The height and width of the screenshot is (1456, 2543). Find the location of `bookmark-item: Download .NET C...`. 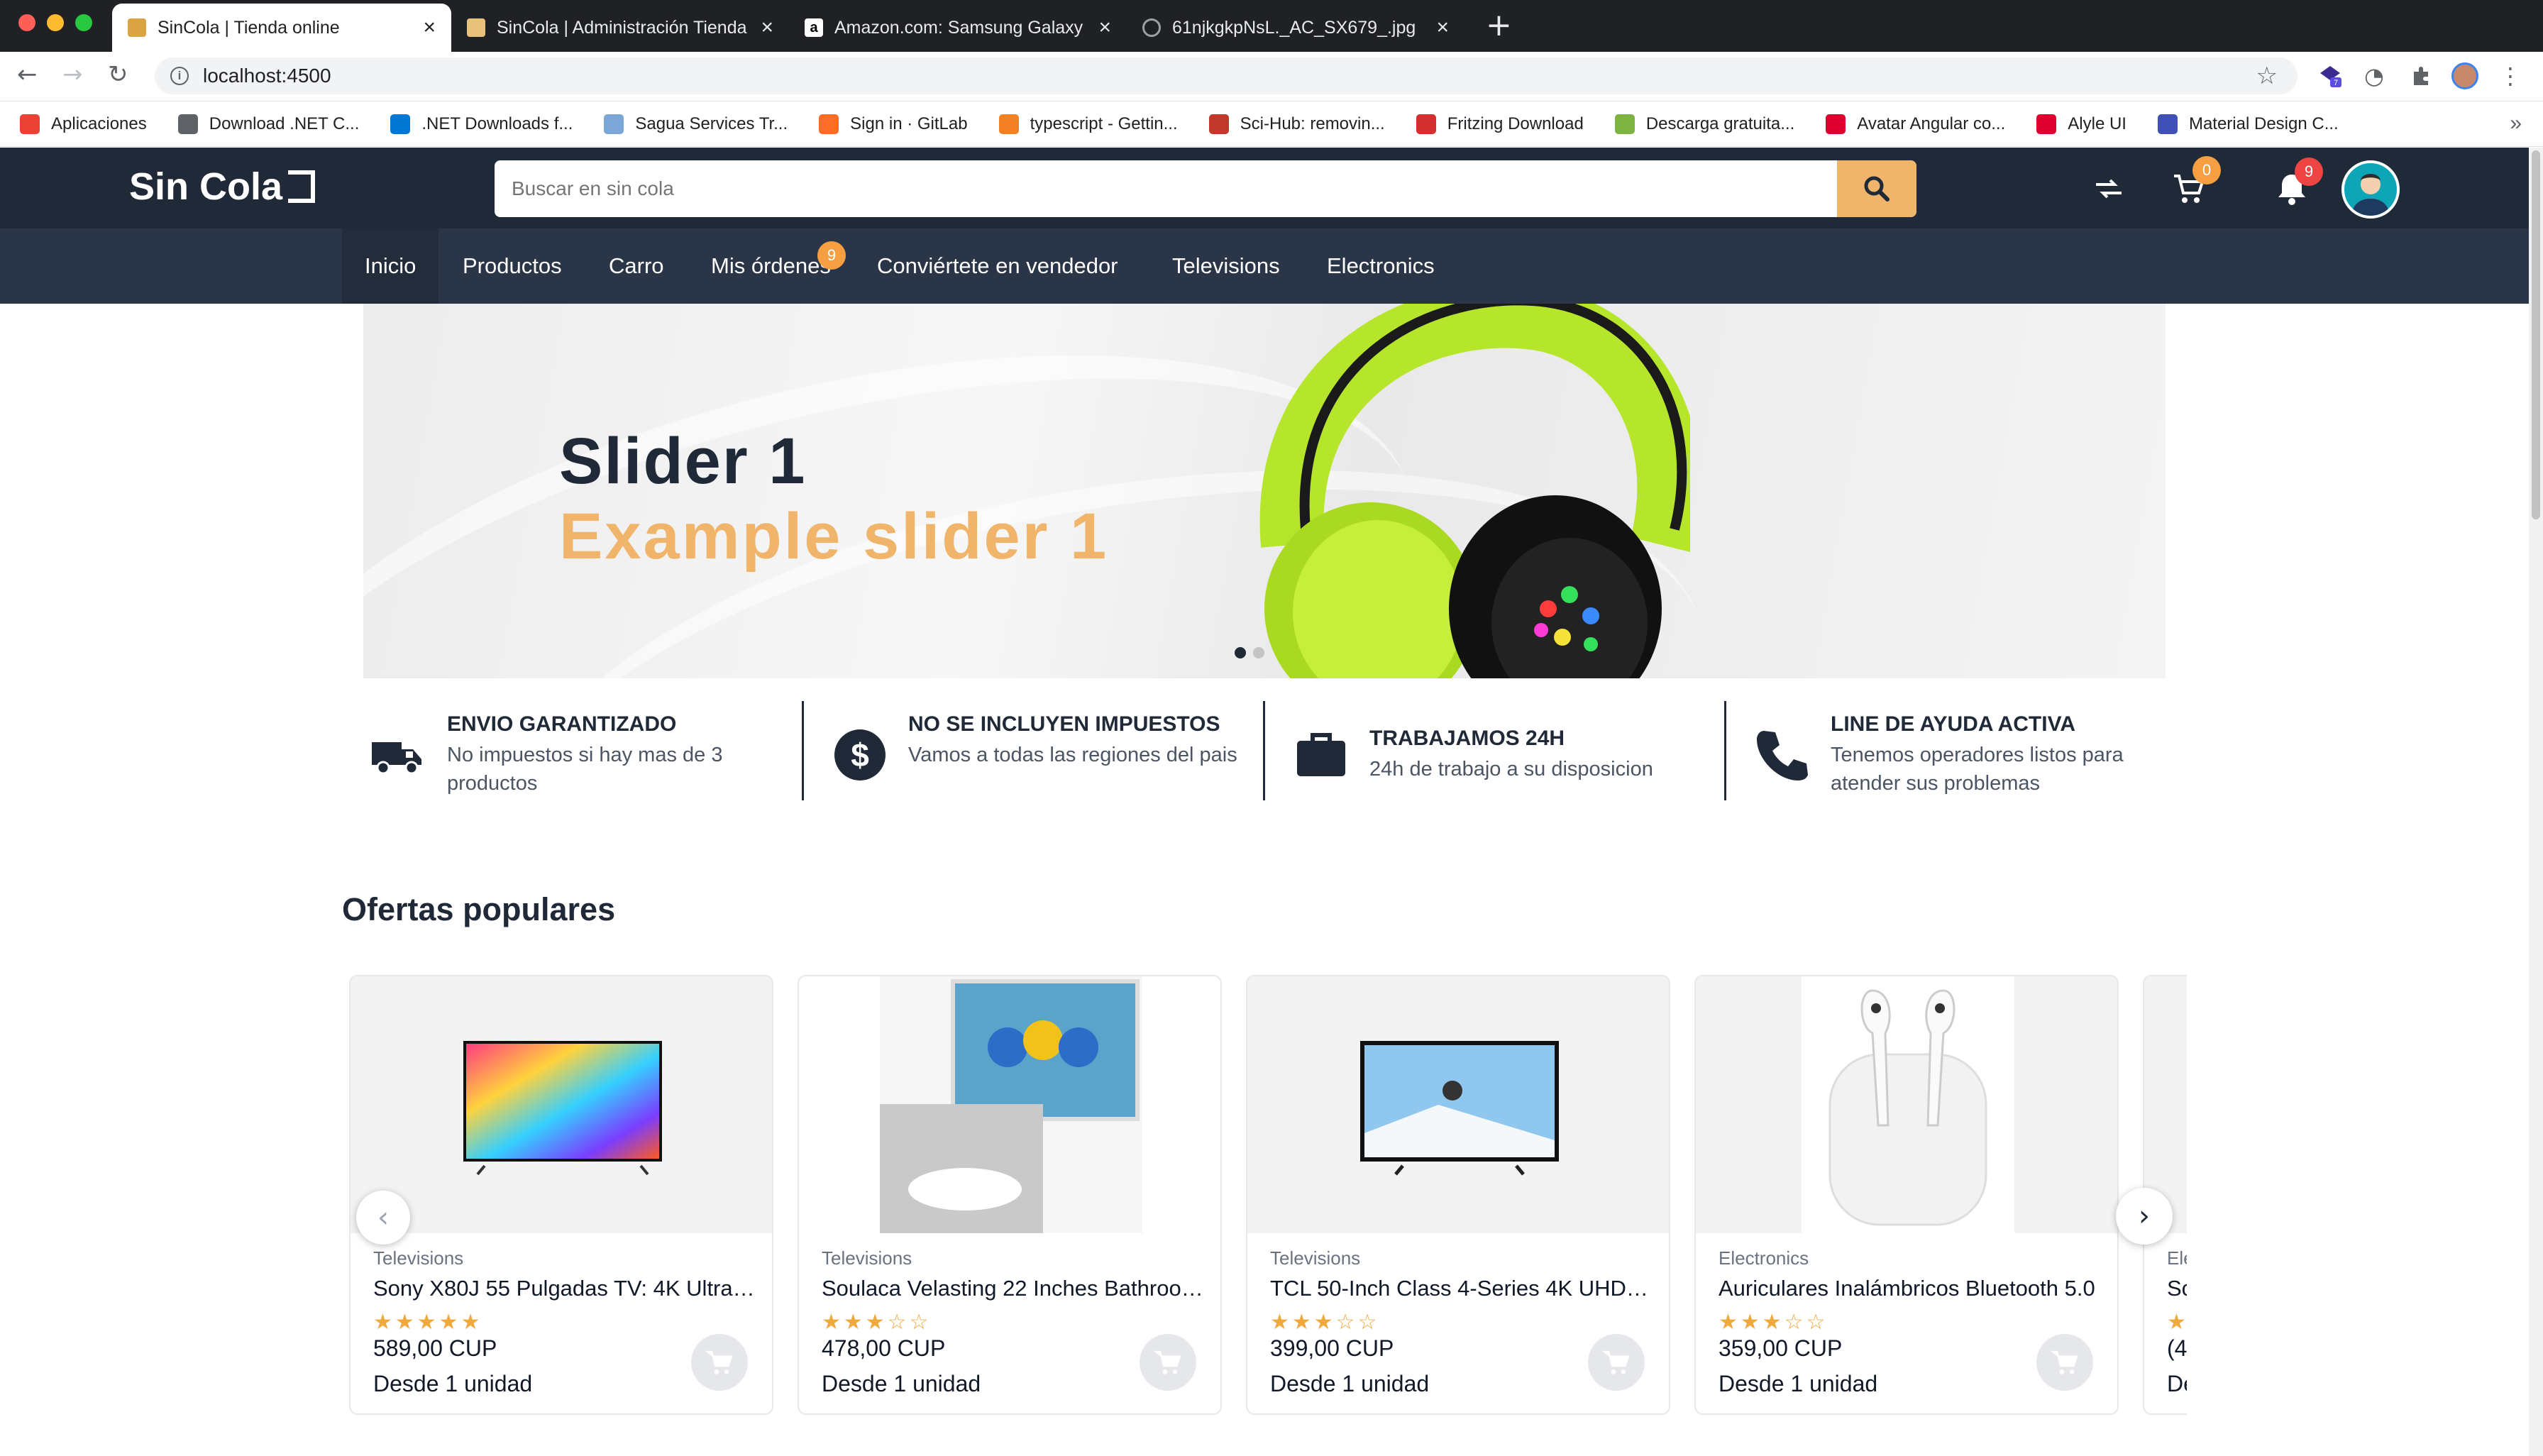

bookmark-item: Download .NET C... is located at coordinates (268, 124).